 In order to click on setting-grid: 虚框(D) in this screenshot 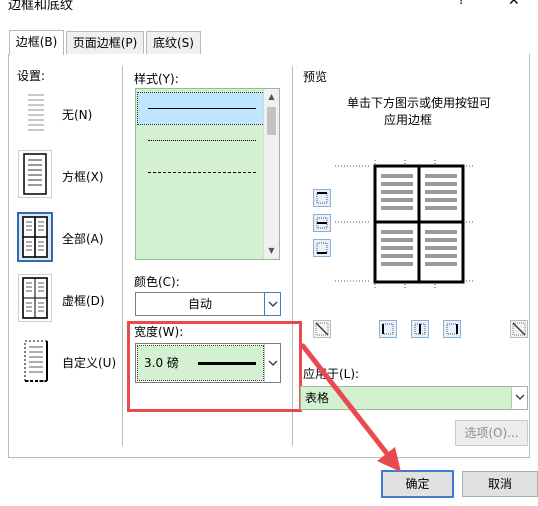, I will do `click(63, 299)`.